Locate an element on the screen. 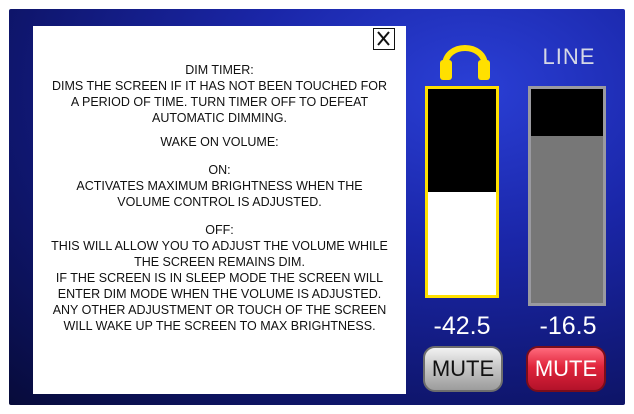 This screenshot has width=634, height=414. help-line: THE SCREEN REMAINS DIM. is located at coordinates (219, 262).